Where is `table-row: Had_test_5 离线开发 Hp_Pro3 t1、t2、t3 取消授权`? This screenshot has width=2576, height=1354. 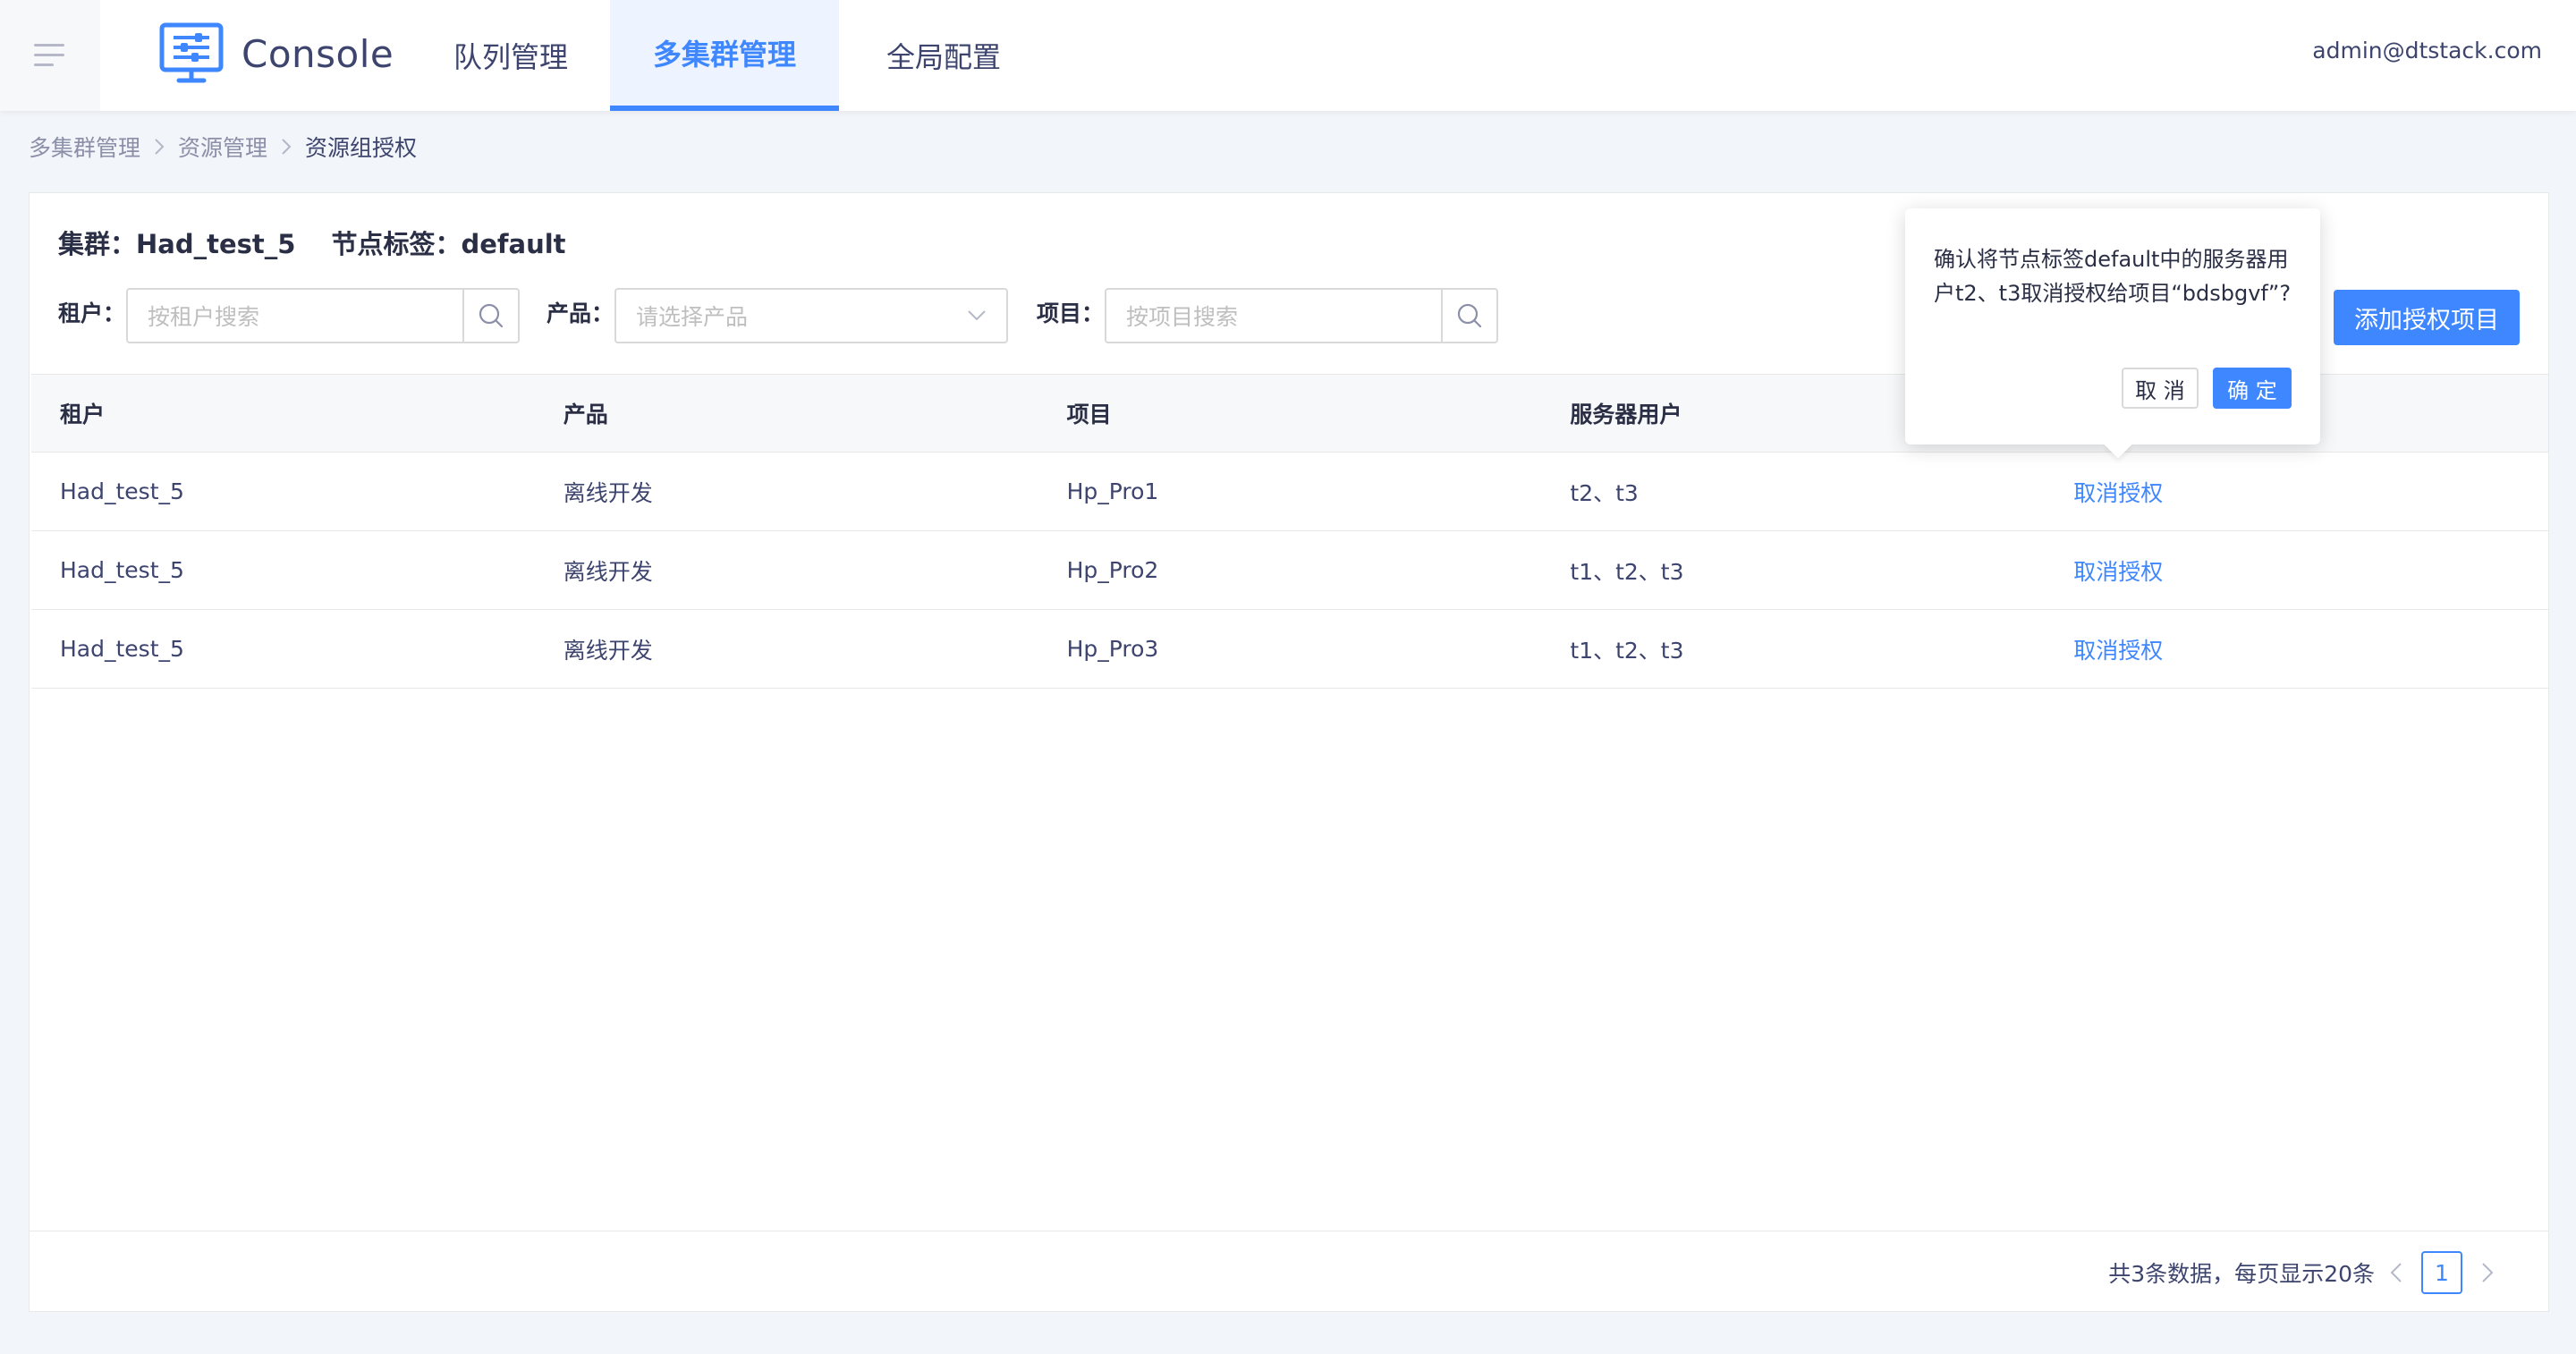
table-row: Had_test_5 离线开发 Hp_Pro3 t1、t2、t3 取消授权 is located at coordinates (1289, 649).